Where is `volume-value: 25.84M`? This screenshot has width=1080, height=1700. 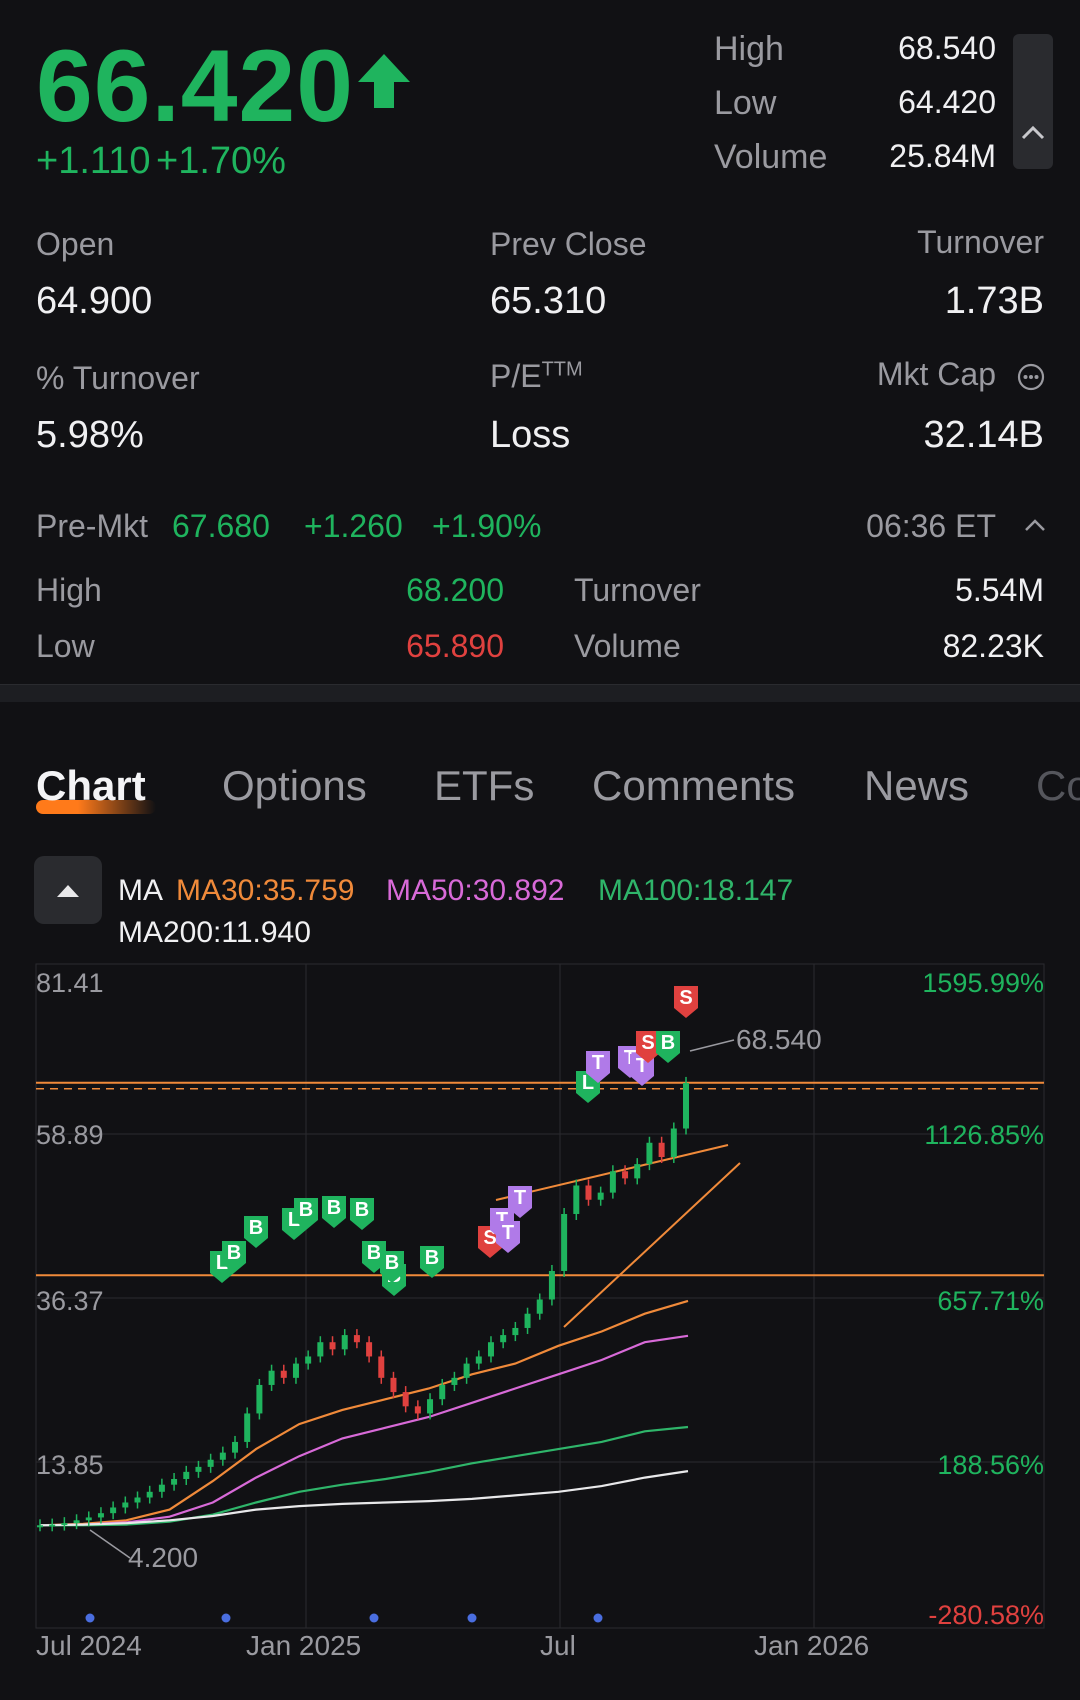 volume-value: 25.84M is located at coordinates (942, 156).